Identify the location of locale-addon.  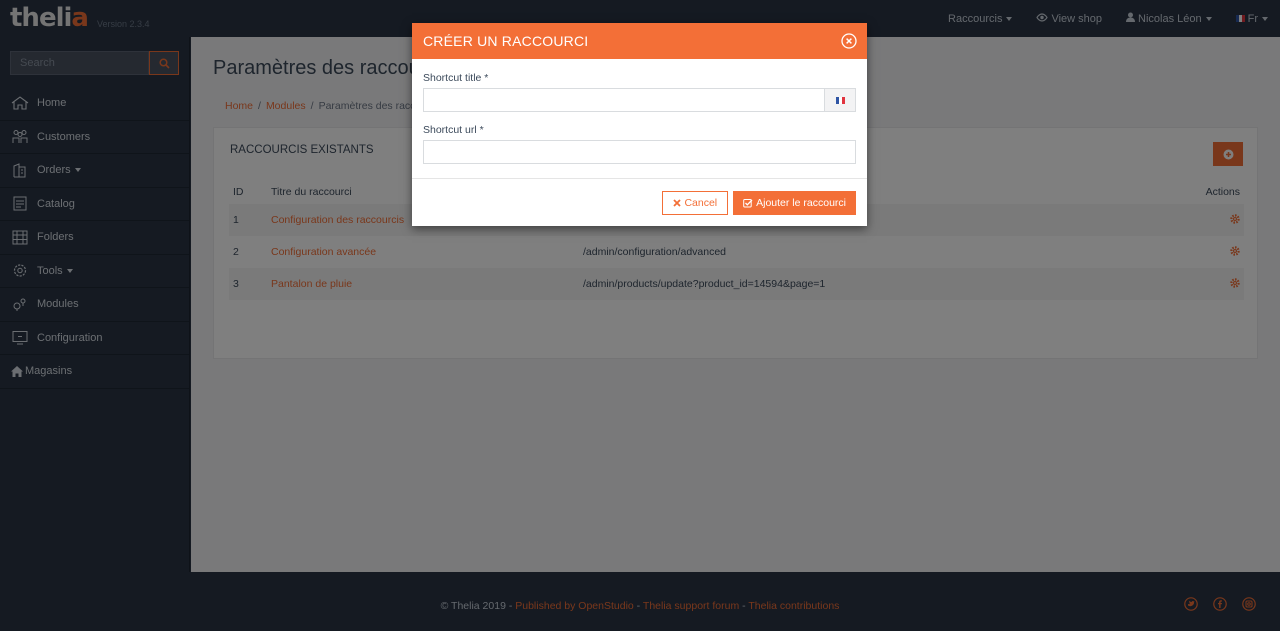
(840, 100).